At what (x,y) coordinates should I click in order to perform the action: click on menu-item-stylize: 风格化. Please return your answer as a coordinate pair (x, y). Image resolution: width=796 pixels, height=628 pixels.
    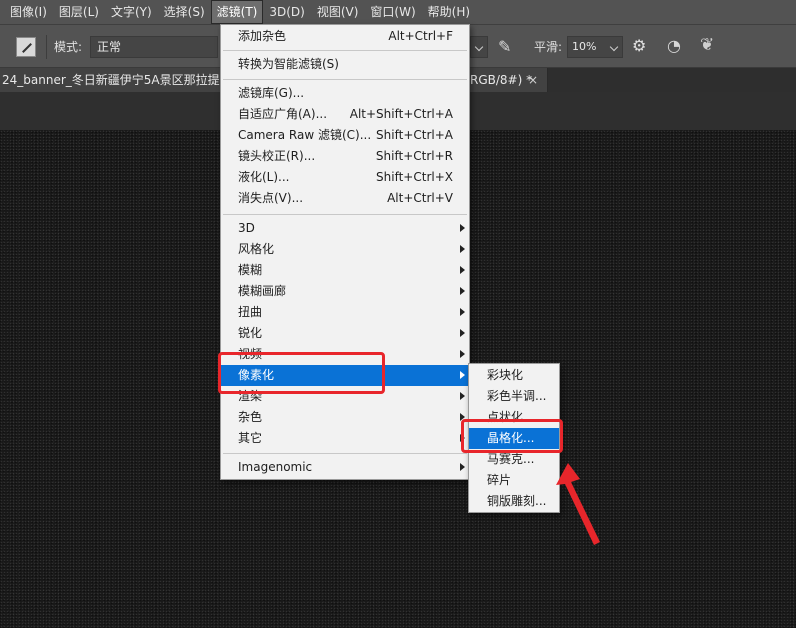
    Looking at the image, I should click on (345, 249).